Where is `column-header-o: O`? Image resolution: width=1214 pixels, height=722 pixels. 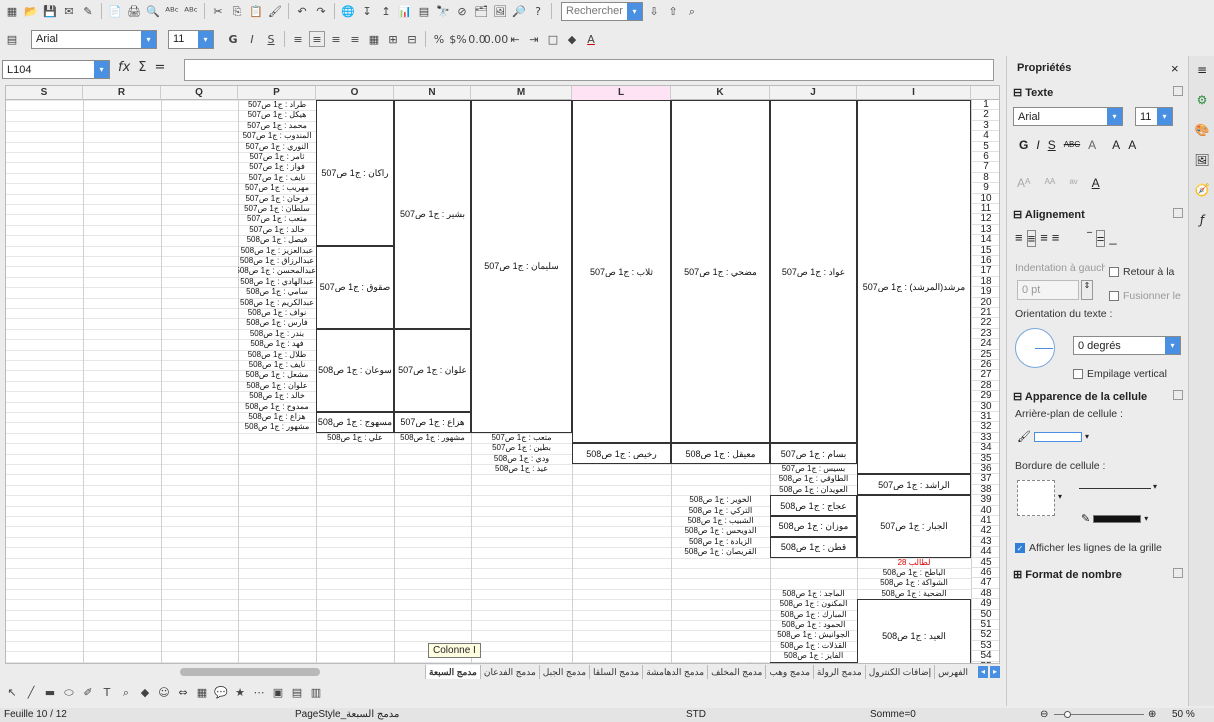 column-header-o: O is located at coordinates (355, 93).